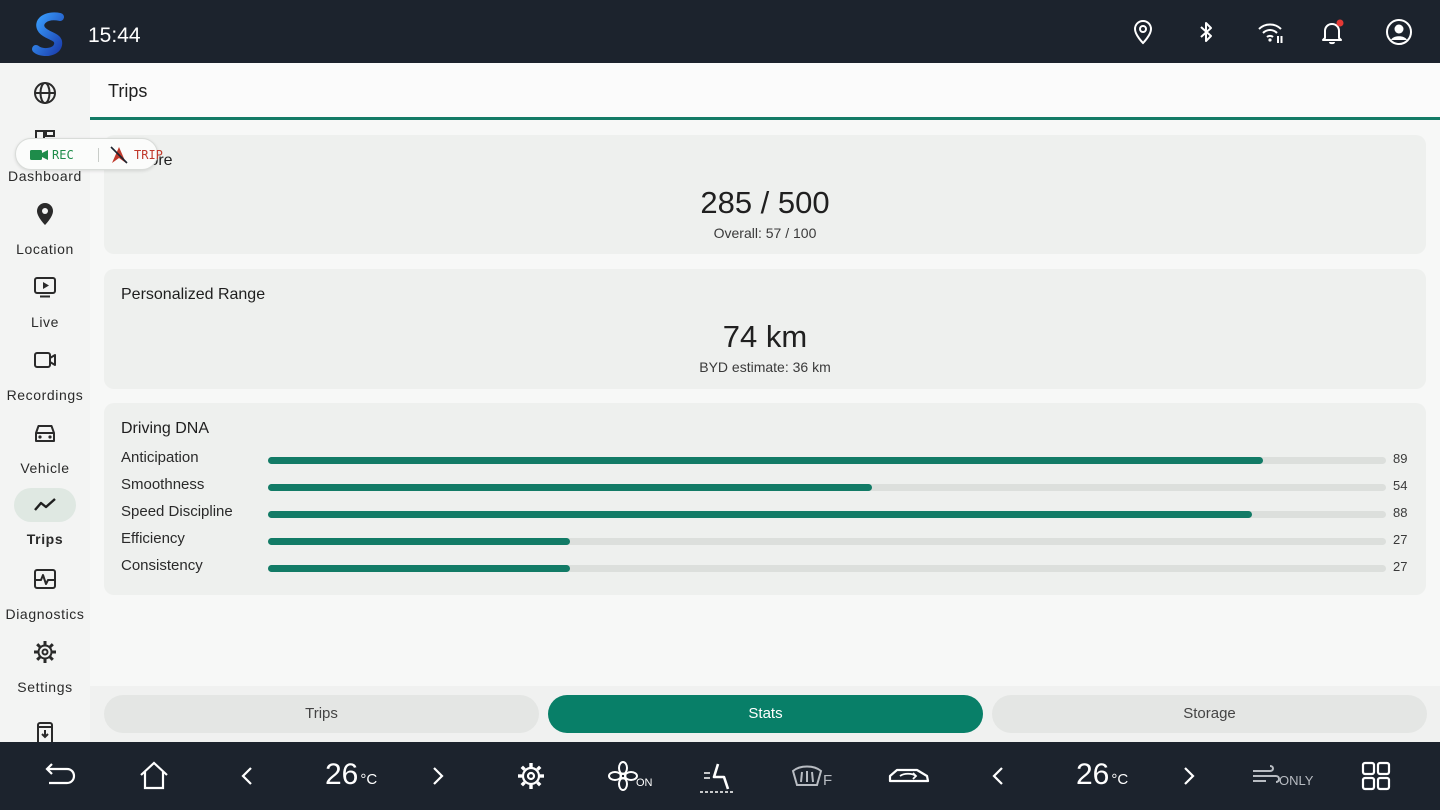 Image resolution: width=1440 pixels, height=810 pixels. What do you see at coordinates (128, 91) in the screenshot?
I see `page-title: Trips` at bounding box center [128, 91].